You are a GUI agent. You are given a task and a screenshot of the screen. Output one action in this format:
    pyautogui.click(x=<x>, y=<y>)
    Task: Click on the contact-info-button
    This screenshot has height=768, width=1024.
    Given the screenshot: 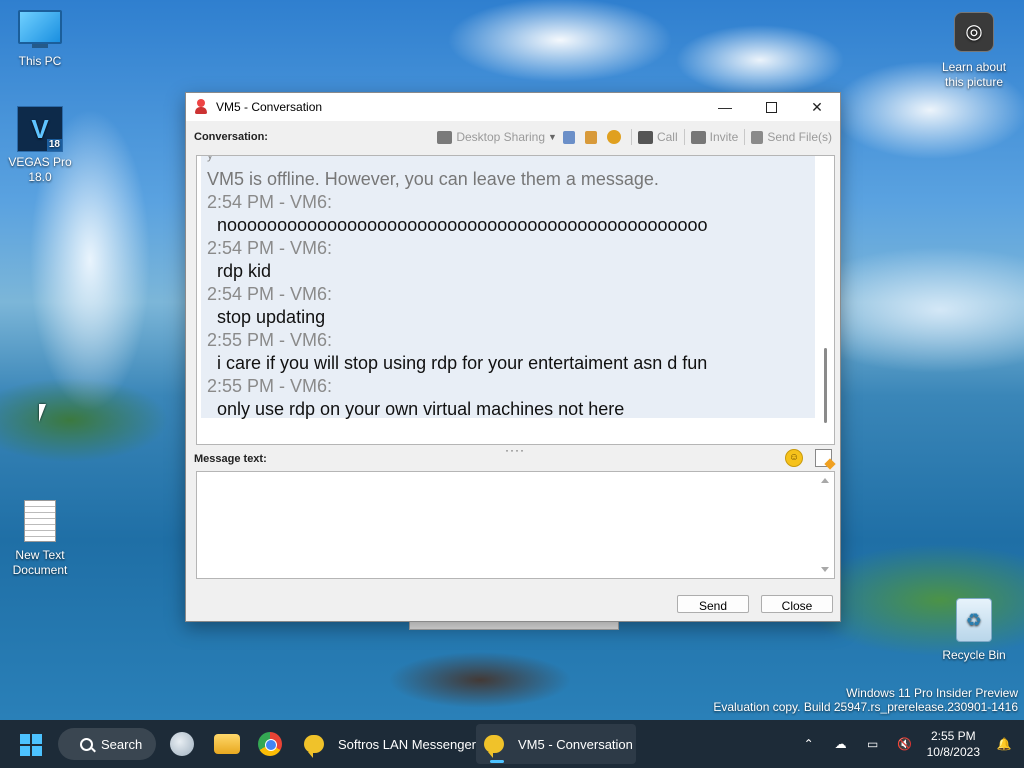 What is the action you would take?
    pyautogui.click(x=592, y=137)
    